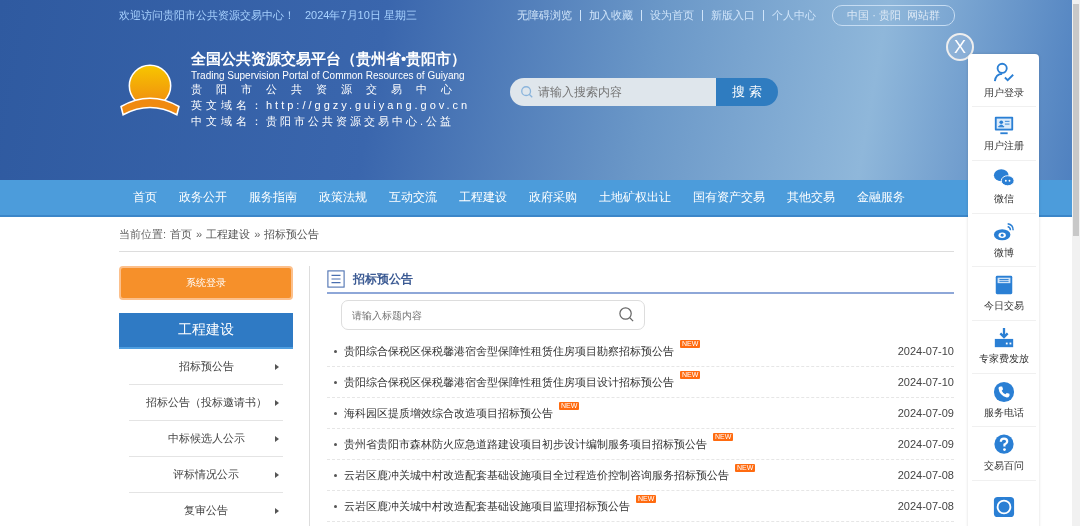  What do you see at coordinates (181, 234) in the screenshot?
I see `breadcrumb-link: 首页` at bounding box center [181, 234].